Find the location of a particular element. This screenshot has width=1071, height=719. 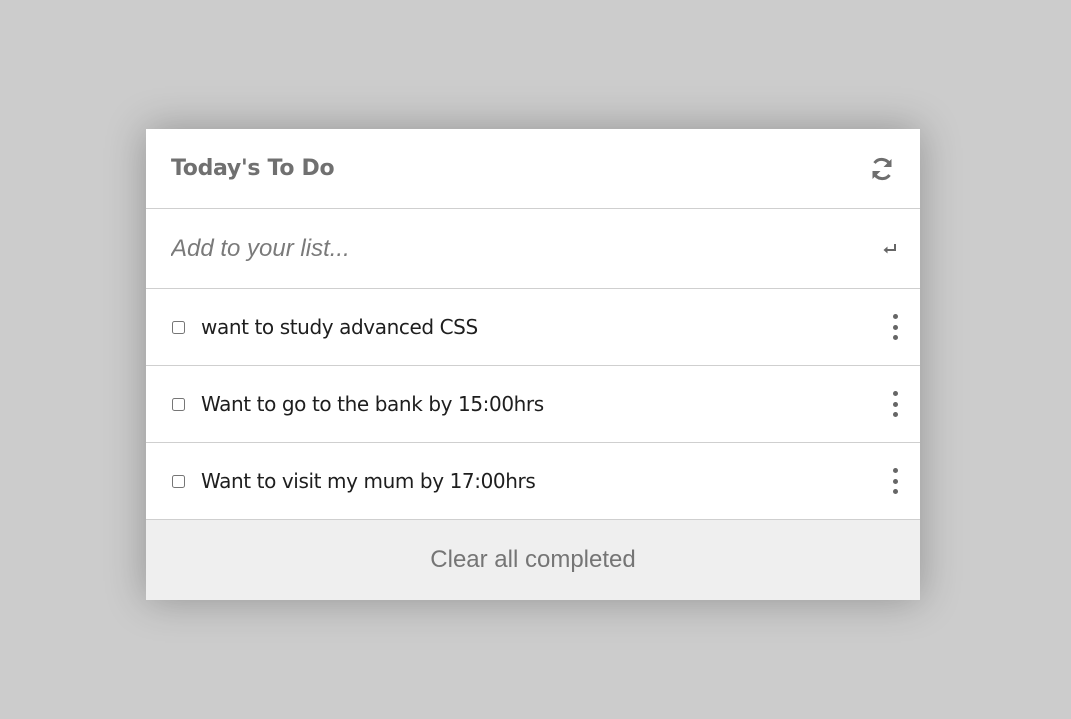

list-item: want to study advanced CSS is located at coordinates (533, 327).